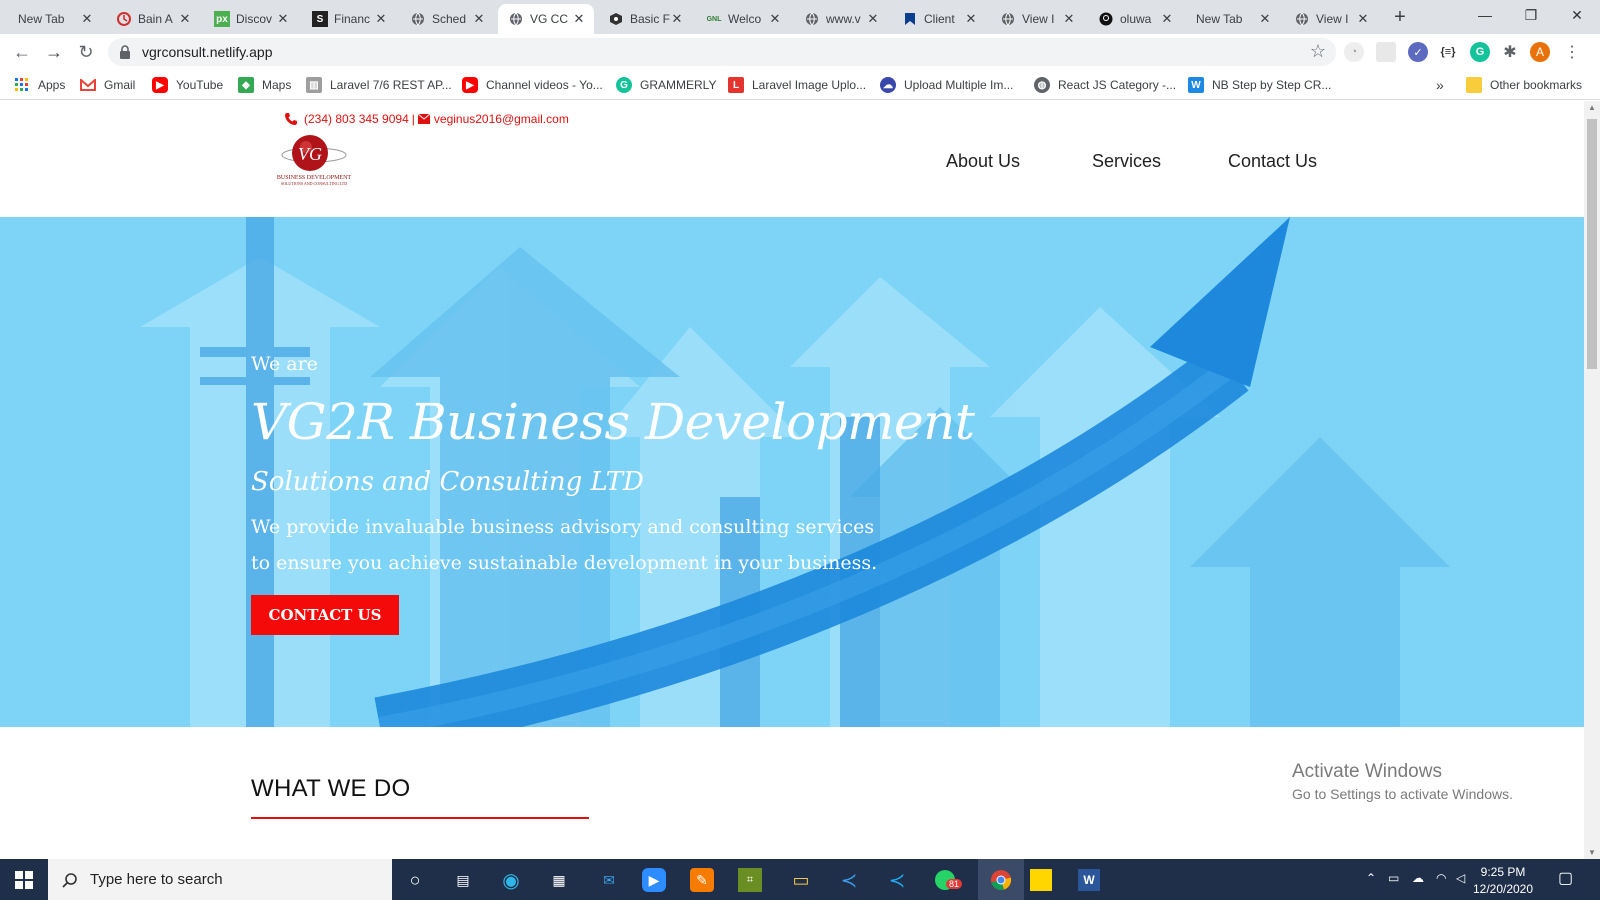  What do you see at coordinates (1503, 881) in the screenshot?
I see `system-clock: 9:25 PM 12/20/2020` at bounding box center [1503, 881].